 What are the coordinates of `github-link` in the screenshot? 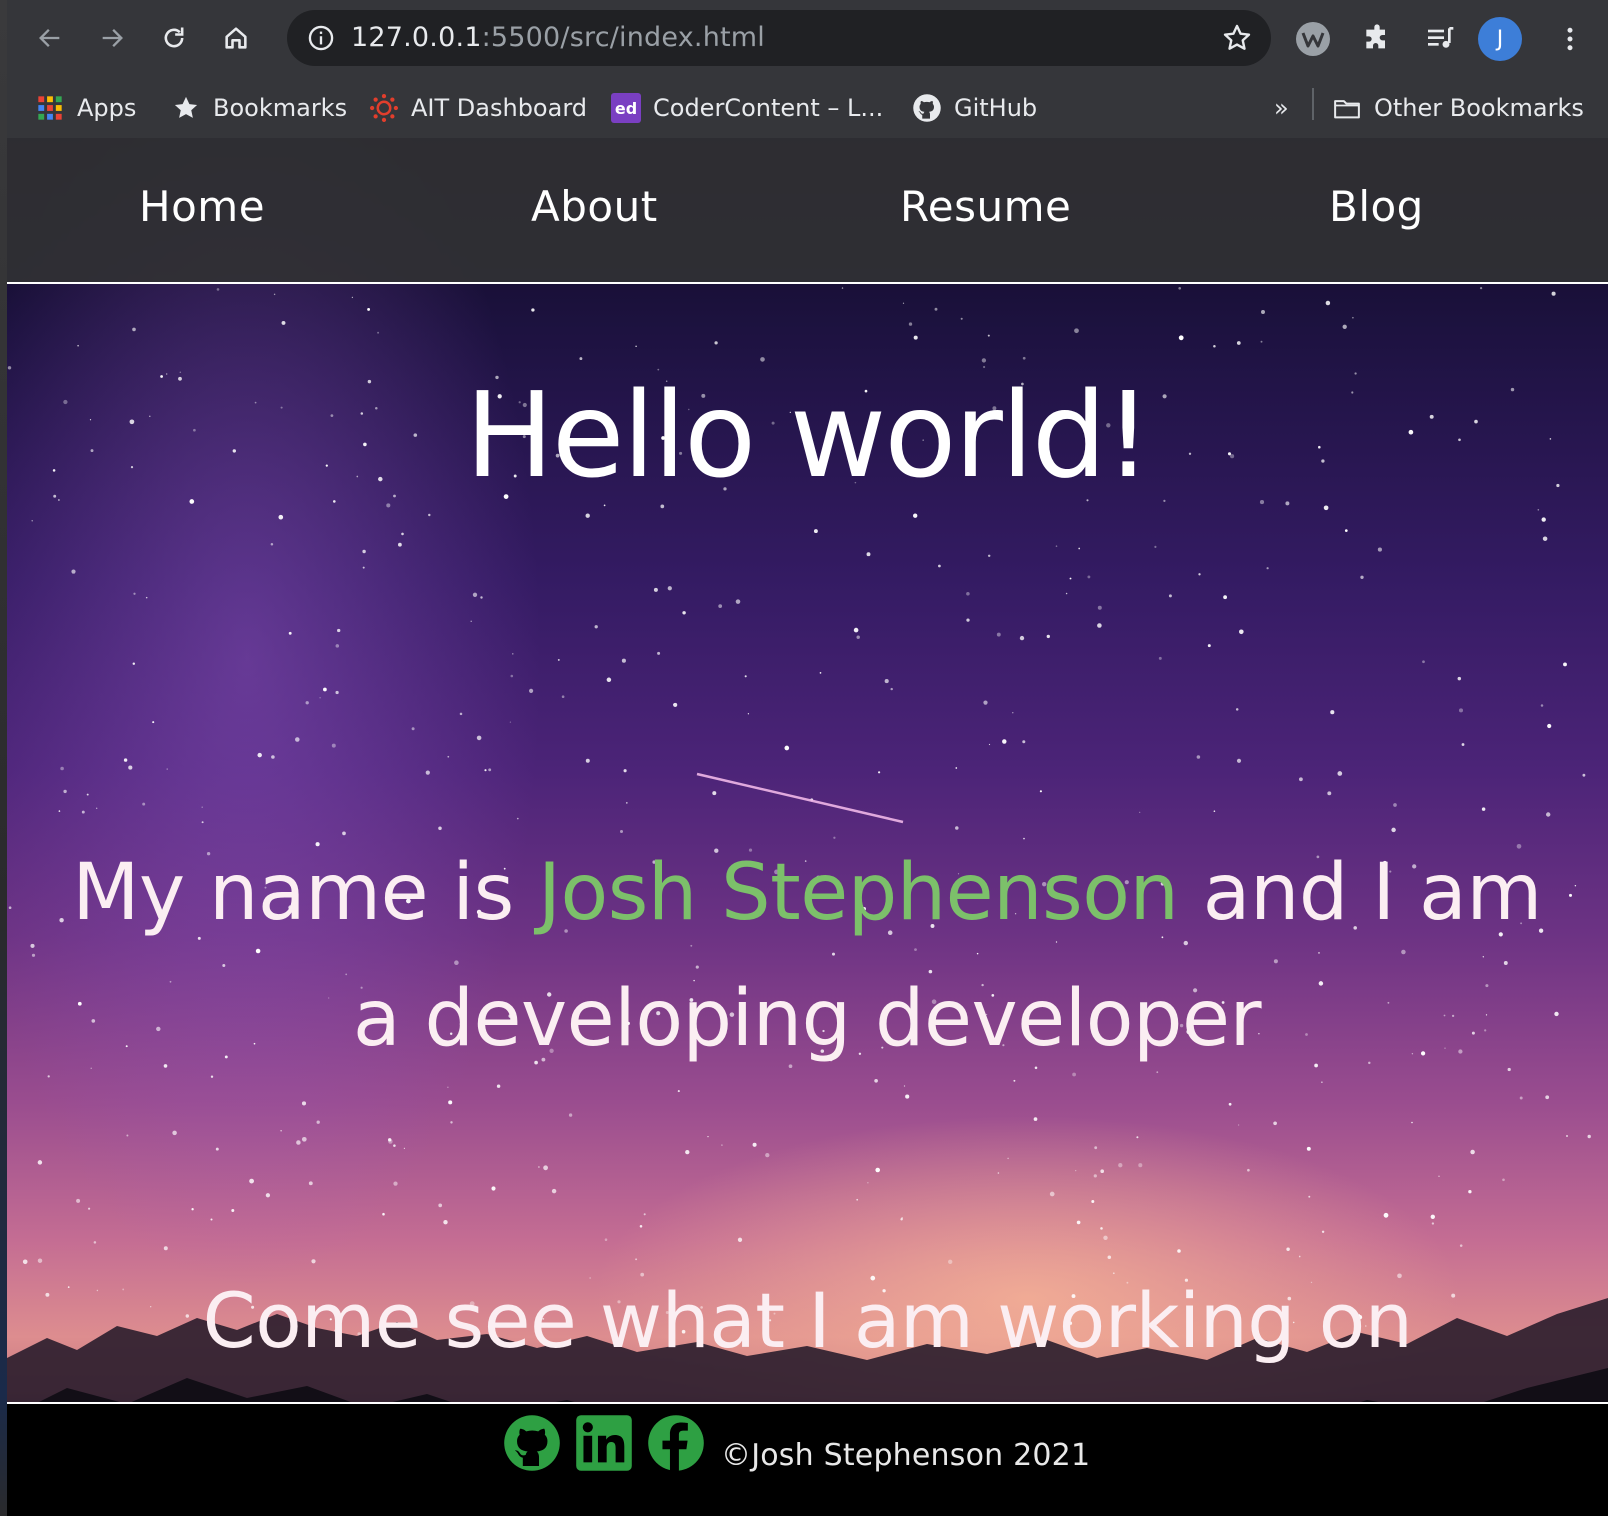 It's located at (532, 1443).